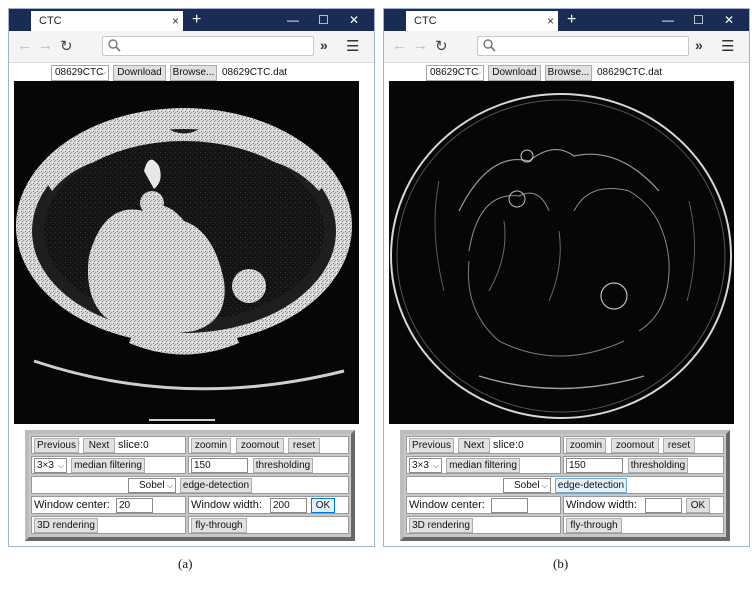 This screenshot has height=591, width=752. What do you see at coordinates (108, 525) in the screenshot?
I see `render3d-cell: 3D rendering` at bounding box center [108, 525].